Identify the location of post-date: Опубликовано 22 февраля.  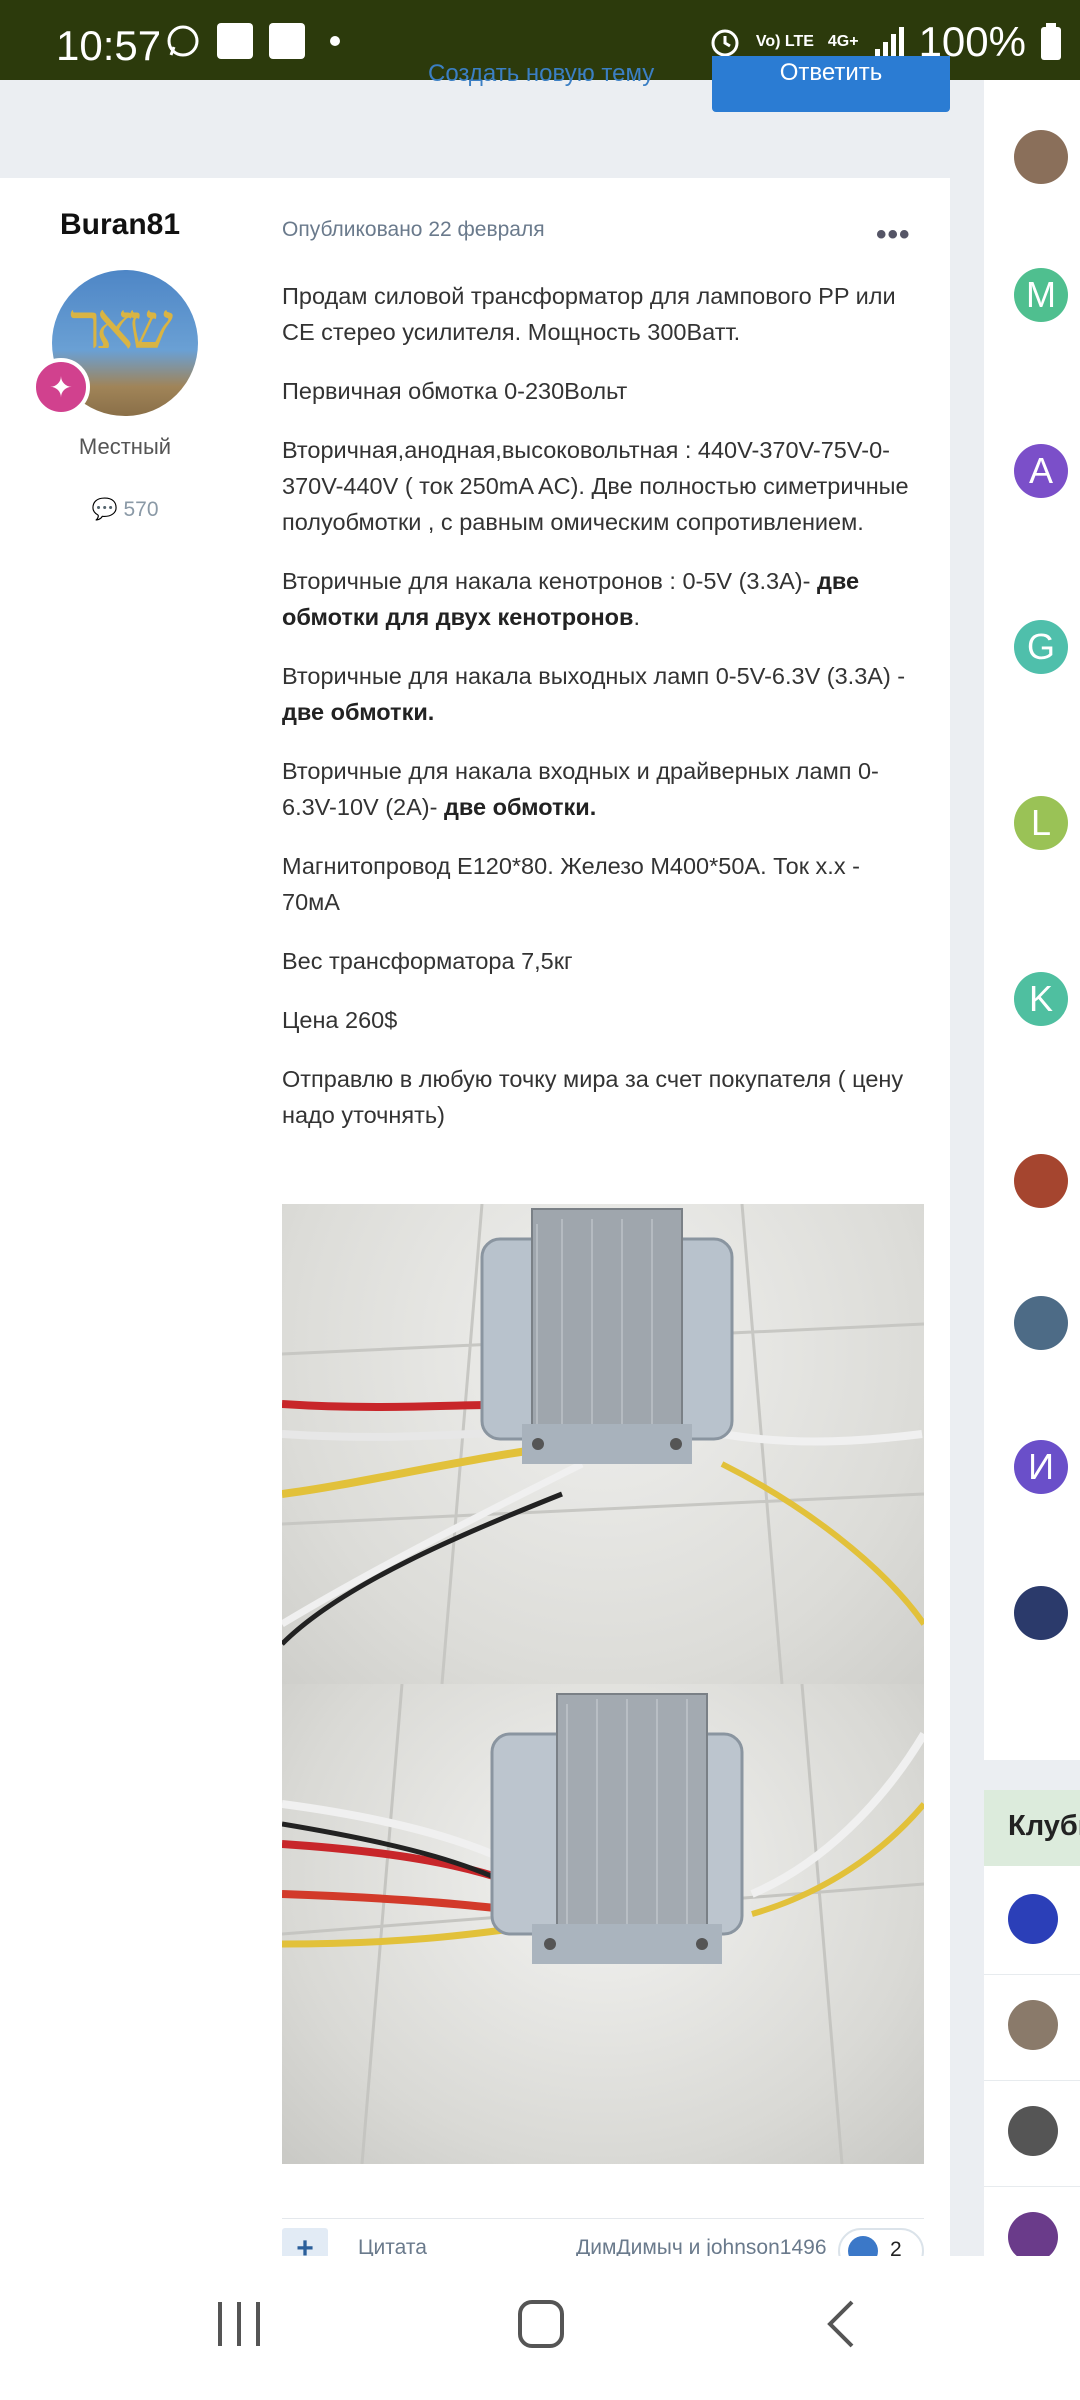
(413, 230).